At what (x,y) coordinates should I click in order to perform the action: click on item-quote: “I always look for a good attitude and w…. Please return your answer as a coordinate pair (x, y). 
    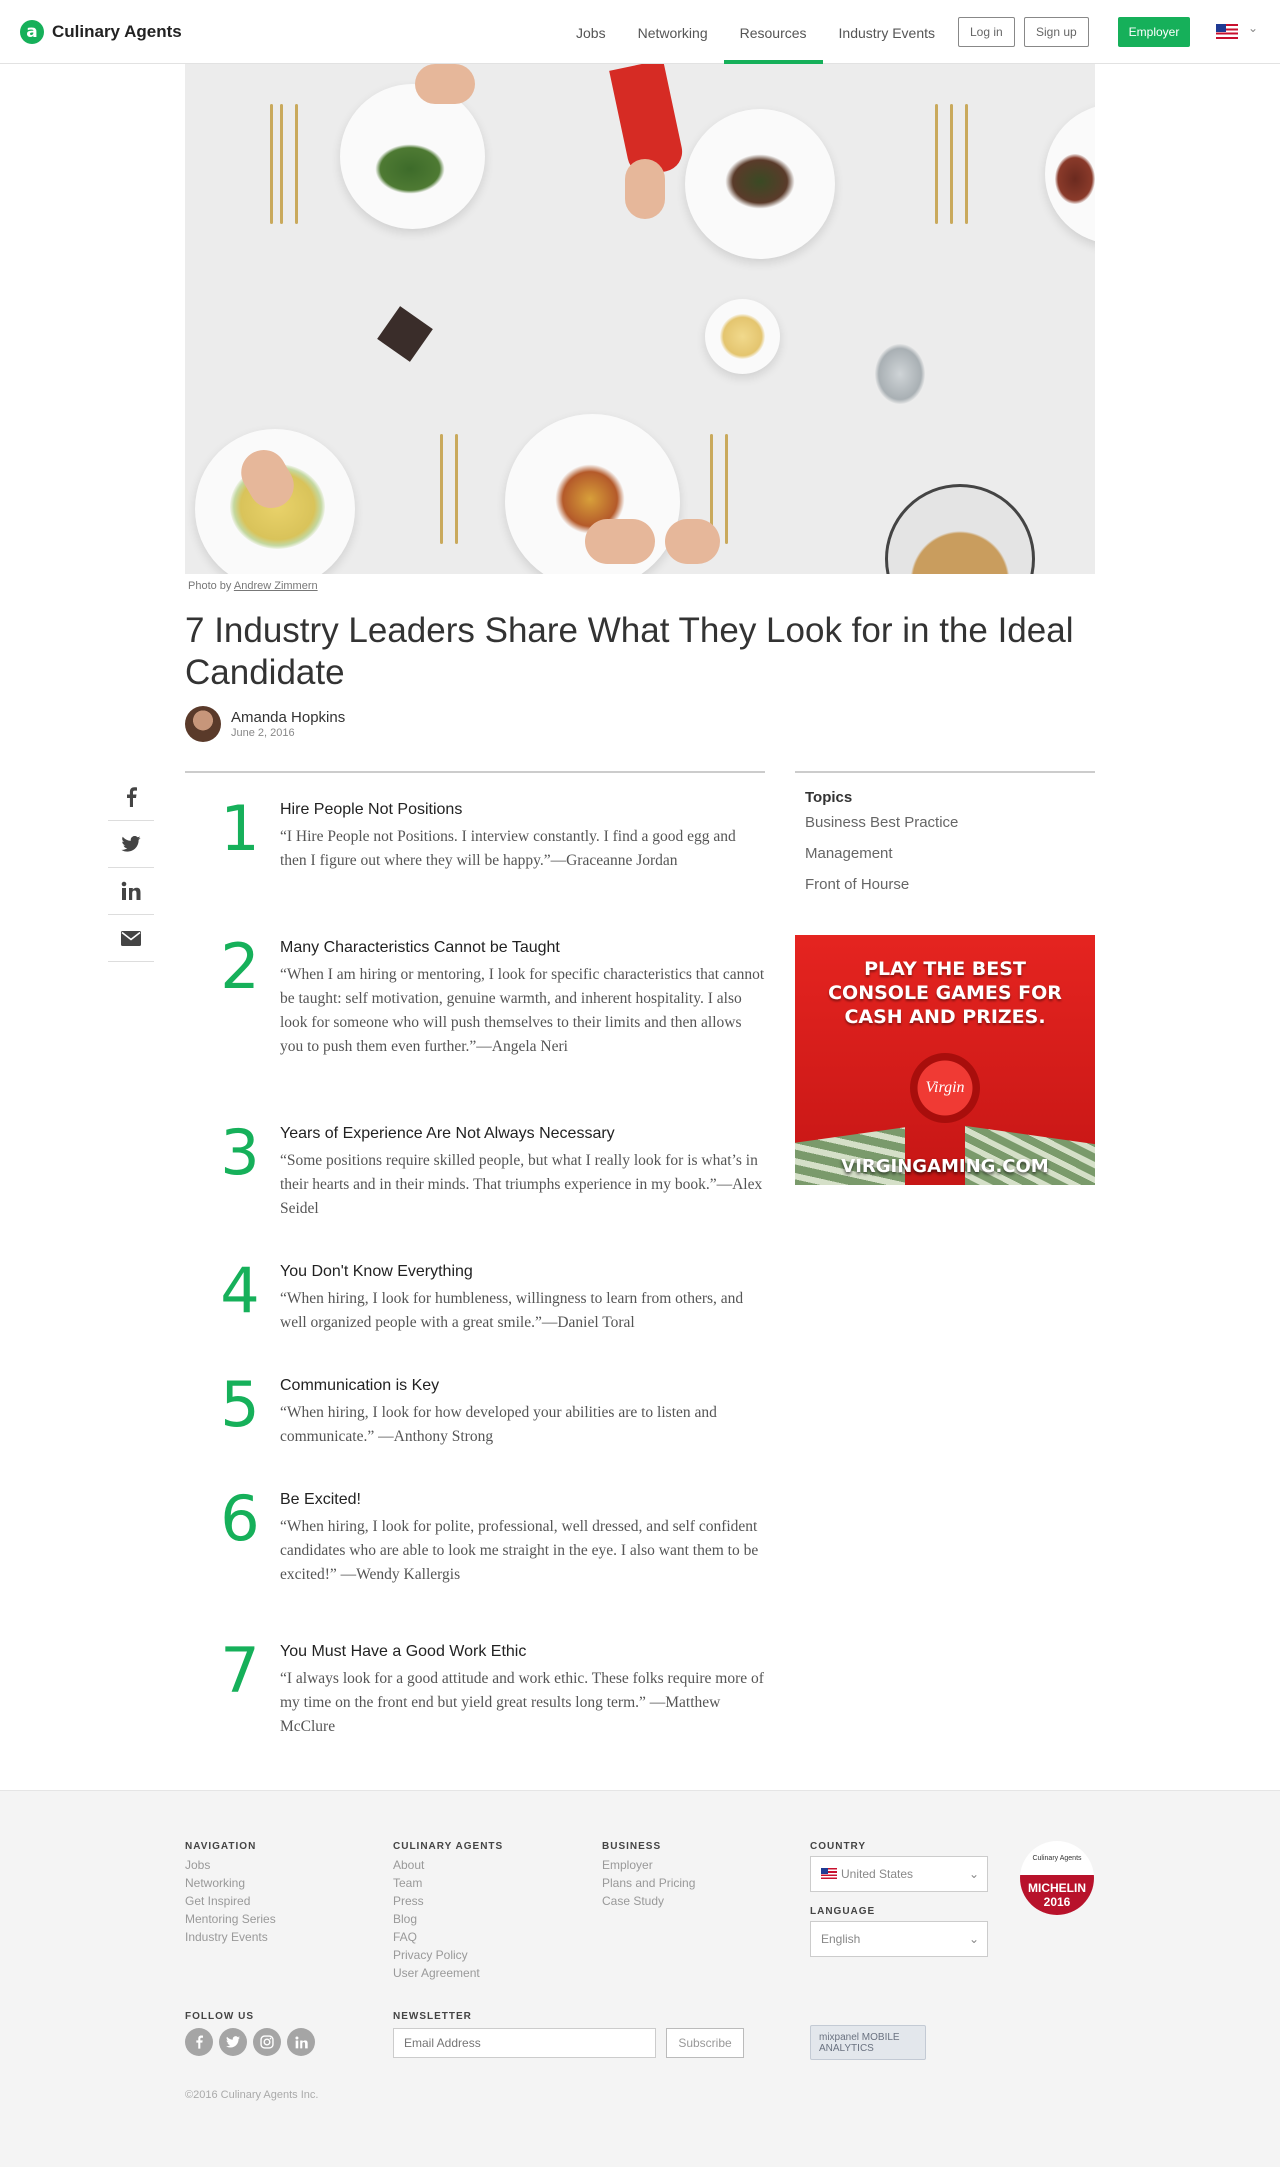
    Looking at the image, I should click on (522, 1702).